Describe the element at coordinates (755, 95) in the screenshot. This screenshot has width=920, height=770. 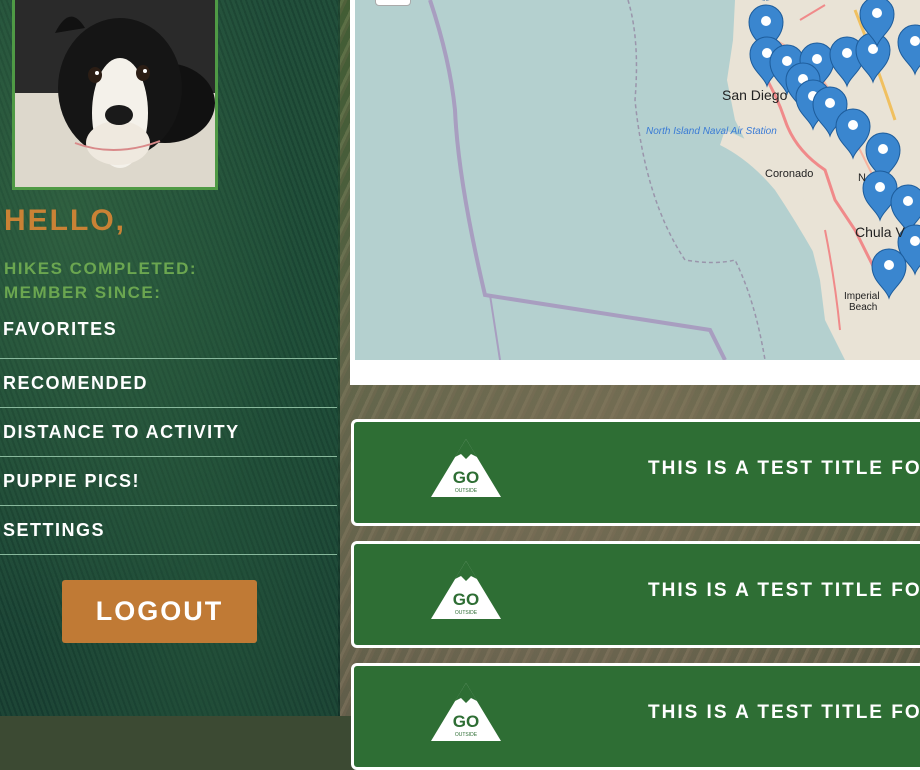
I see `map-label-san-diego: San Diego` at that location.